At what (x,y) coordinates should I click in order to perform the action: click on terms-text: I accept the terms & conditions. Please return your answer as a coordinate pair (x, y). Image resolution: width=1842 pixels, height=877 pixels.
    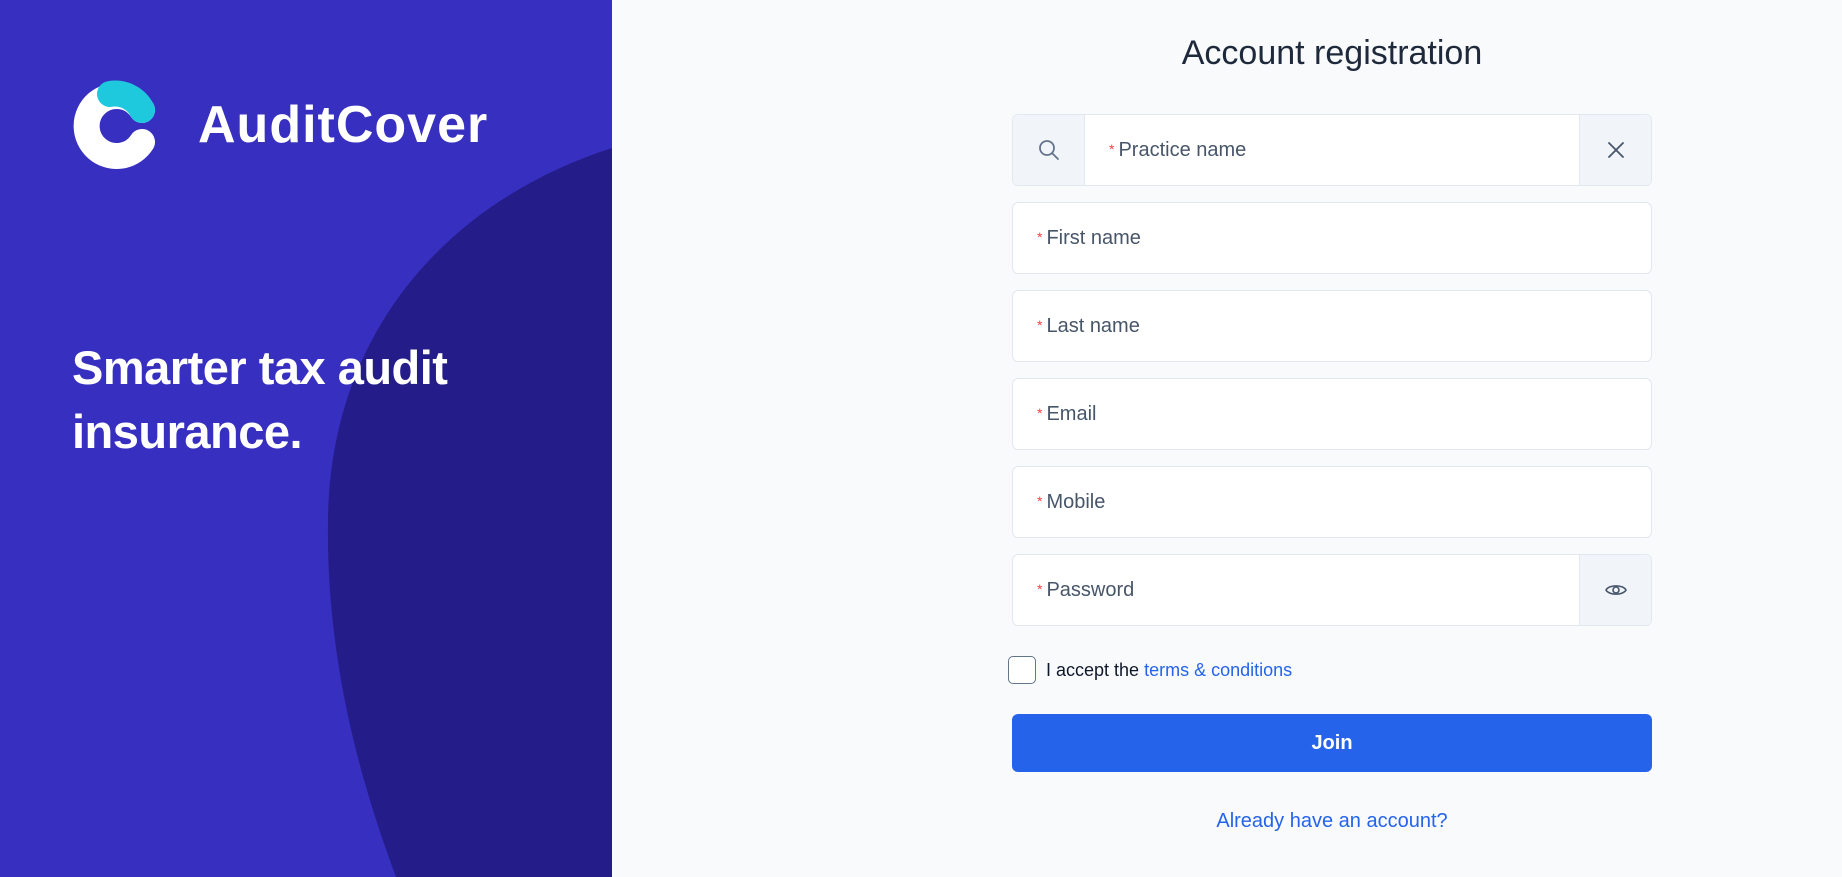
    Looking at the image, I should click on (1169, 670).